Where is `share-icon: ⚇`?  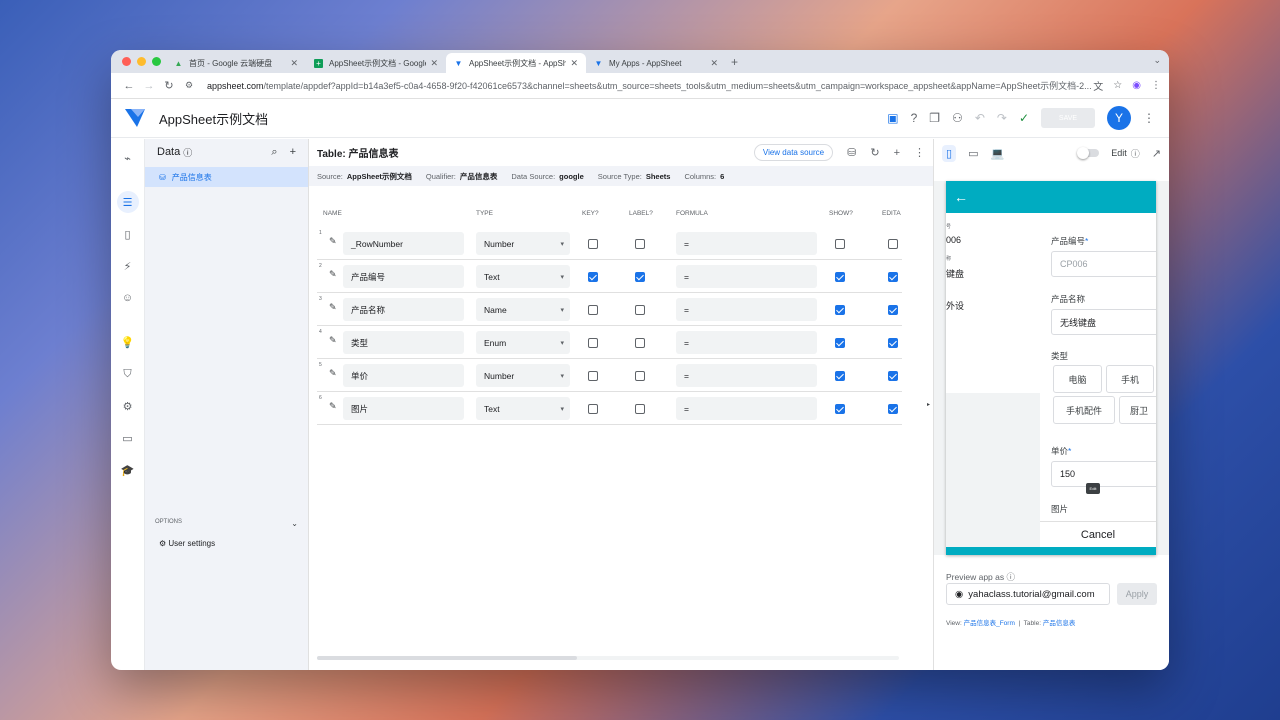
share-icon: ⚇ is located at coordinates (957, 118).